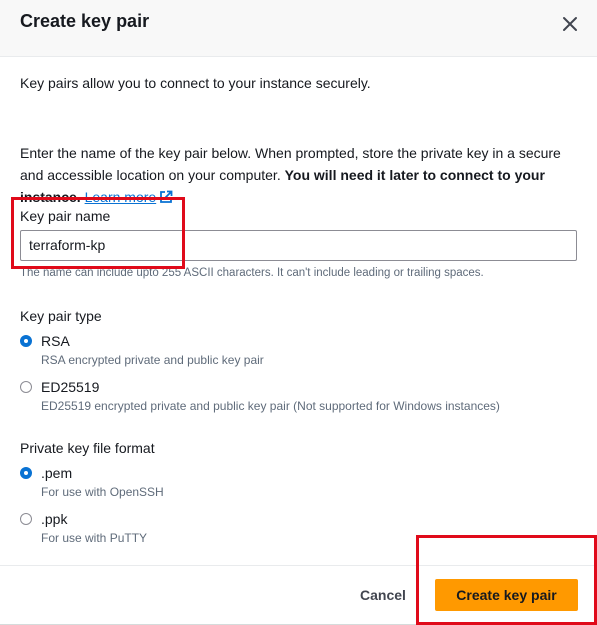 This screenshot has height=625, width=597. I want to click on radio-rsa-label: RSA, so click(55, 341).